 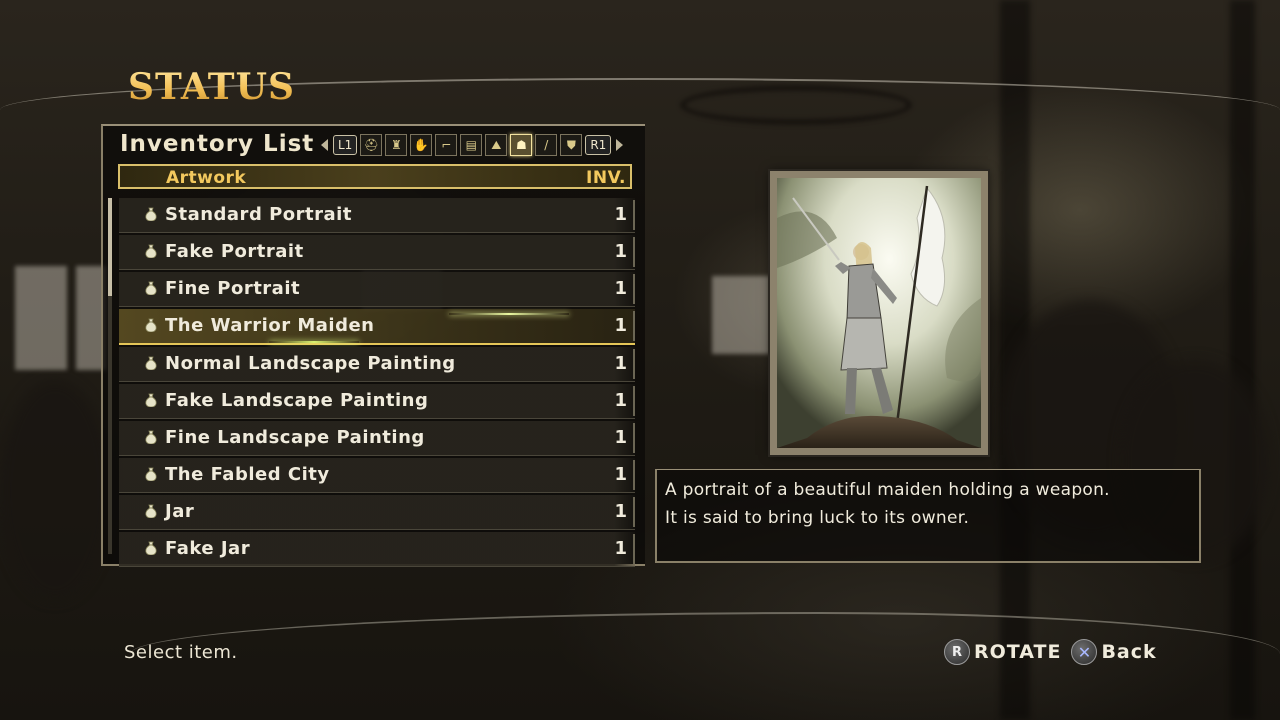 What do you see at coordinates (217, 144) in the screenshot?
I see `panel-title: Inventory List` at bounding box center [217, 144].